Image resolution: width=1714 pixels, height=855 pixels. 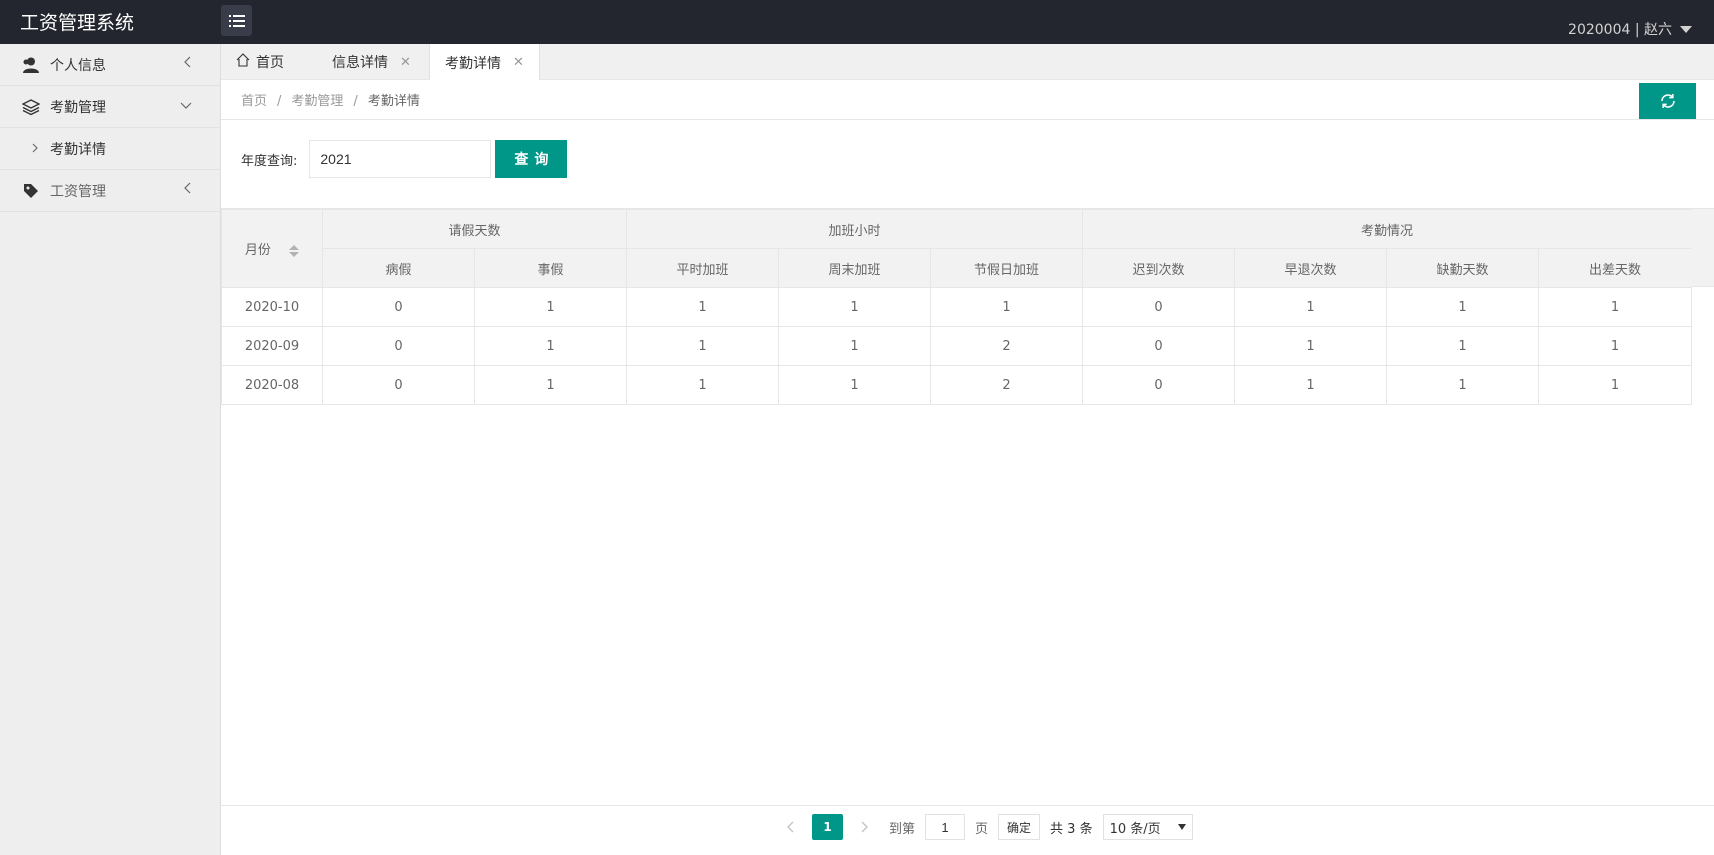 I want to click on total-count: 共 3 条, so click(x=1071, y=829).